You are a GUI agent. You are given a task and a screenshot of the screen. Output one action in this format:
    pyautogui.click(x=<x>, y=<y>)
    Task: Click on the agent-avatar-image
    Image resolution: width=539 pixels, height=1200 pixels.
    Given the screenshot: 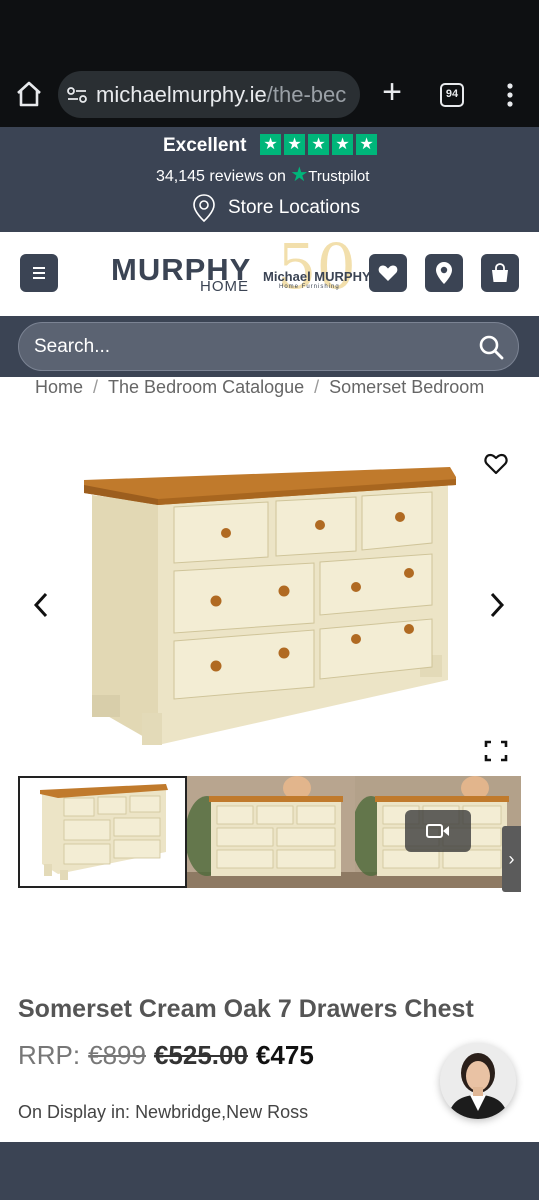 What is the action you would take?
    pyautogui.click(x=478, y=1081)
    